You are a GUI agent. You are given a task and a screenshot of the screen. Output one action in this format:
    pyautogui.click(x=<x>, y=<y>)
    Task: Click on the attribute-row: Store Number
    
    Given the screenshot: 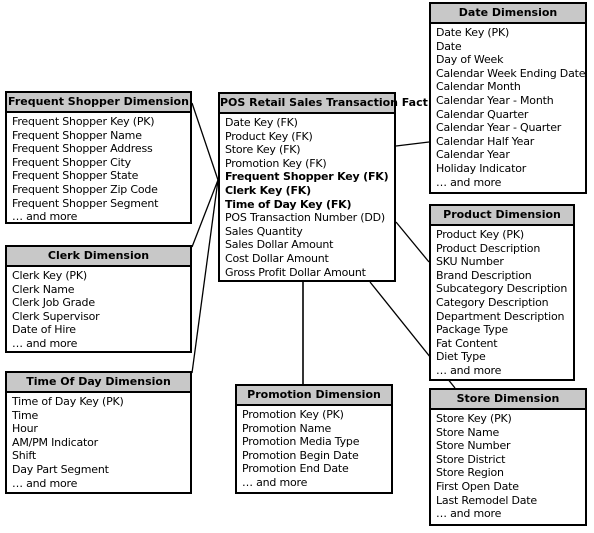 What is the action you would take?
    pyautogui.click(x=473, y=446)
    